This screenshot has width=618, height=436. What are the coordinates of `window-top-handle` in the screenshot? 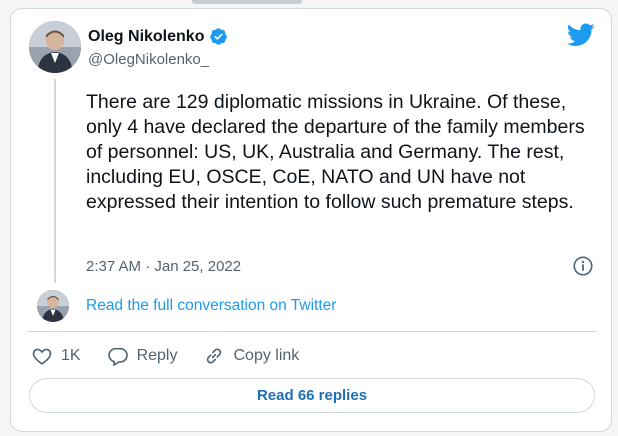 It's located at (247, 2).